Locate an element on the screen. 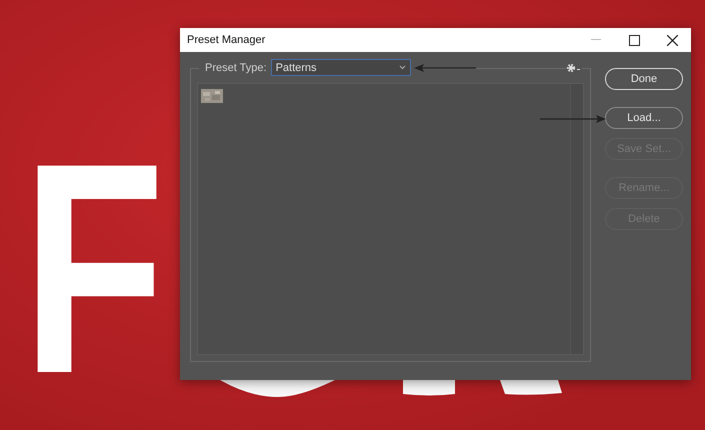  canvas-letter: F is located at coordinates (93, 268).